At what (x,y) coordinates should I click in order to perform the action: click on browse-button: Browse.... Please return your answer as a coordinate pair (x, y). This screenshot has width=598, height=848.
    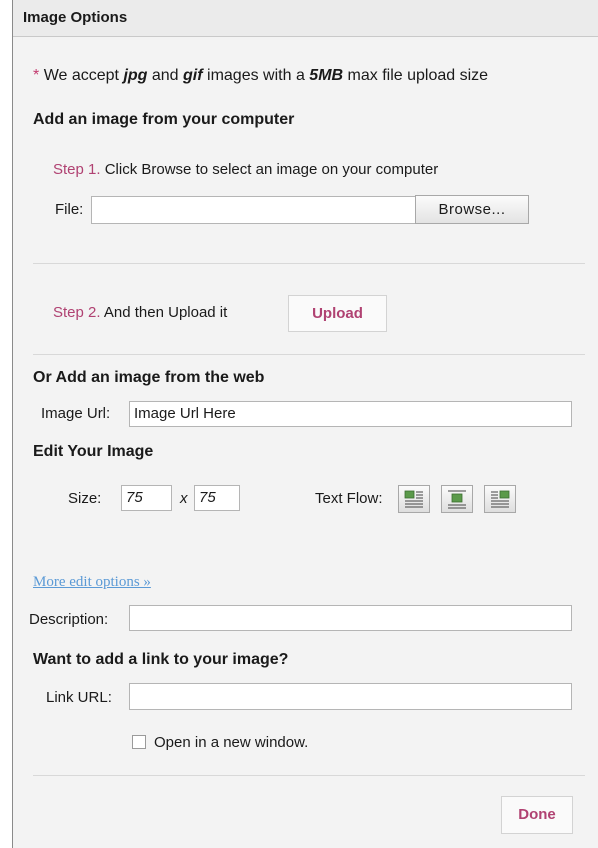
    Looking at the image, I should click on (472, 209).